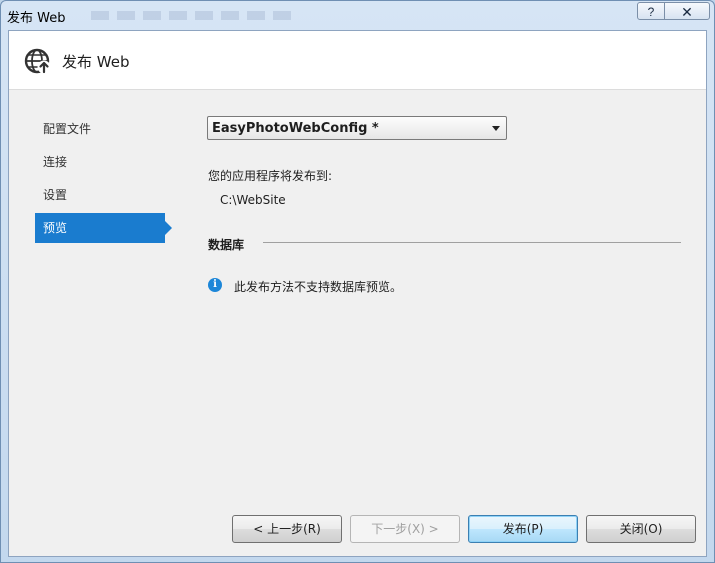 This screenshot has height=563, width=715. Describe the element at coordinates (36, 18) in the screenshot. I see `window-title: 发布 Web` at that location.